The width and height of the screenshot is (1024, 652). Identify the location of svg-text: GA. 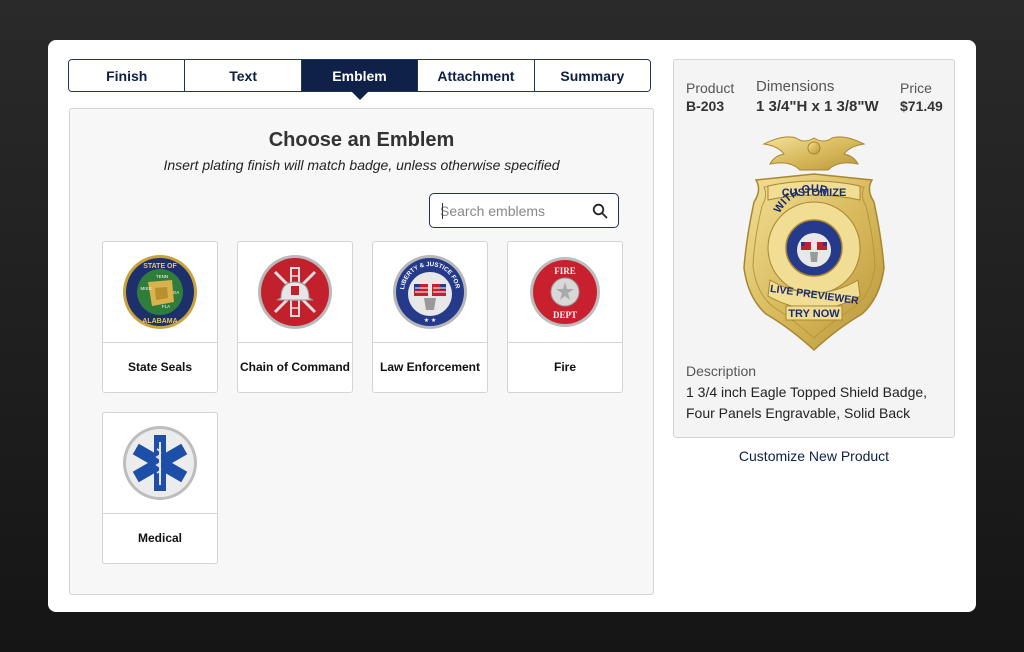
(176, 292).